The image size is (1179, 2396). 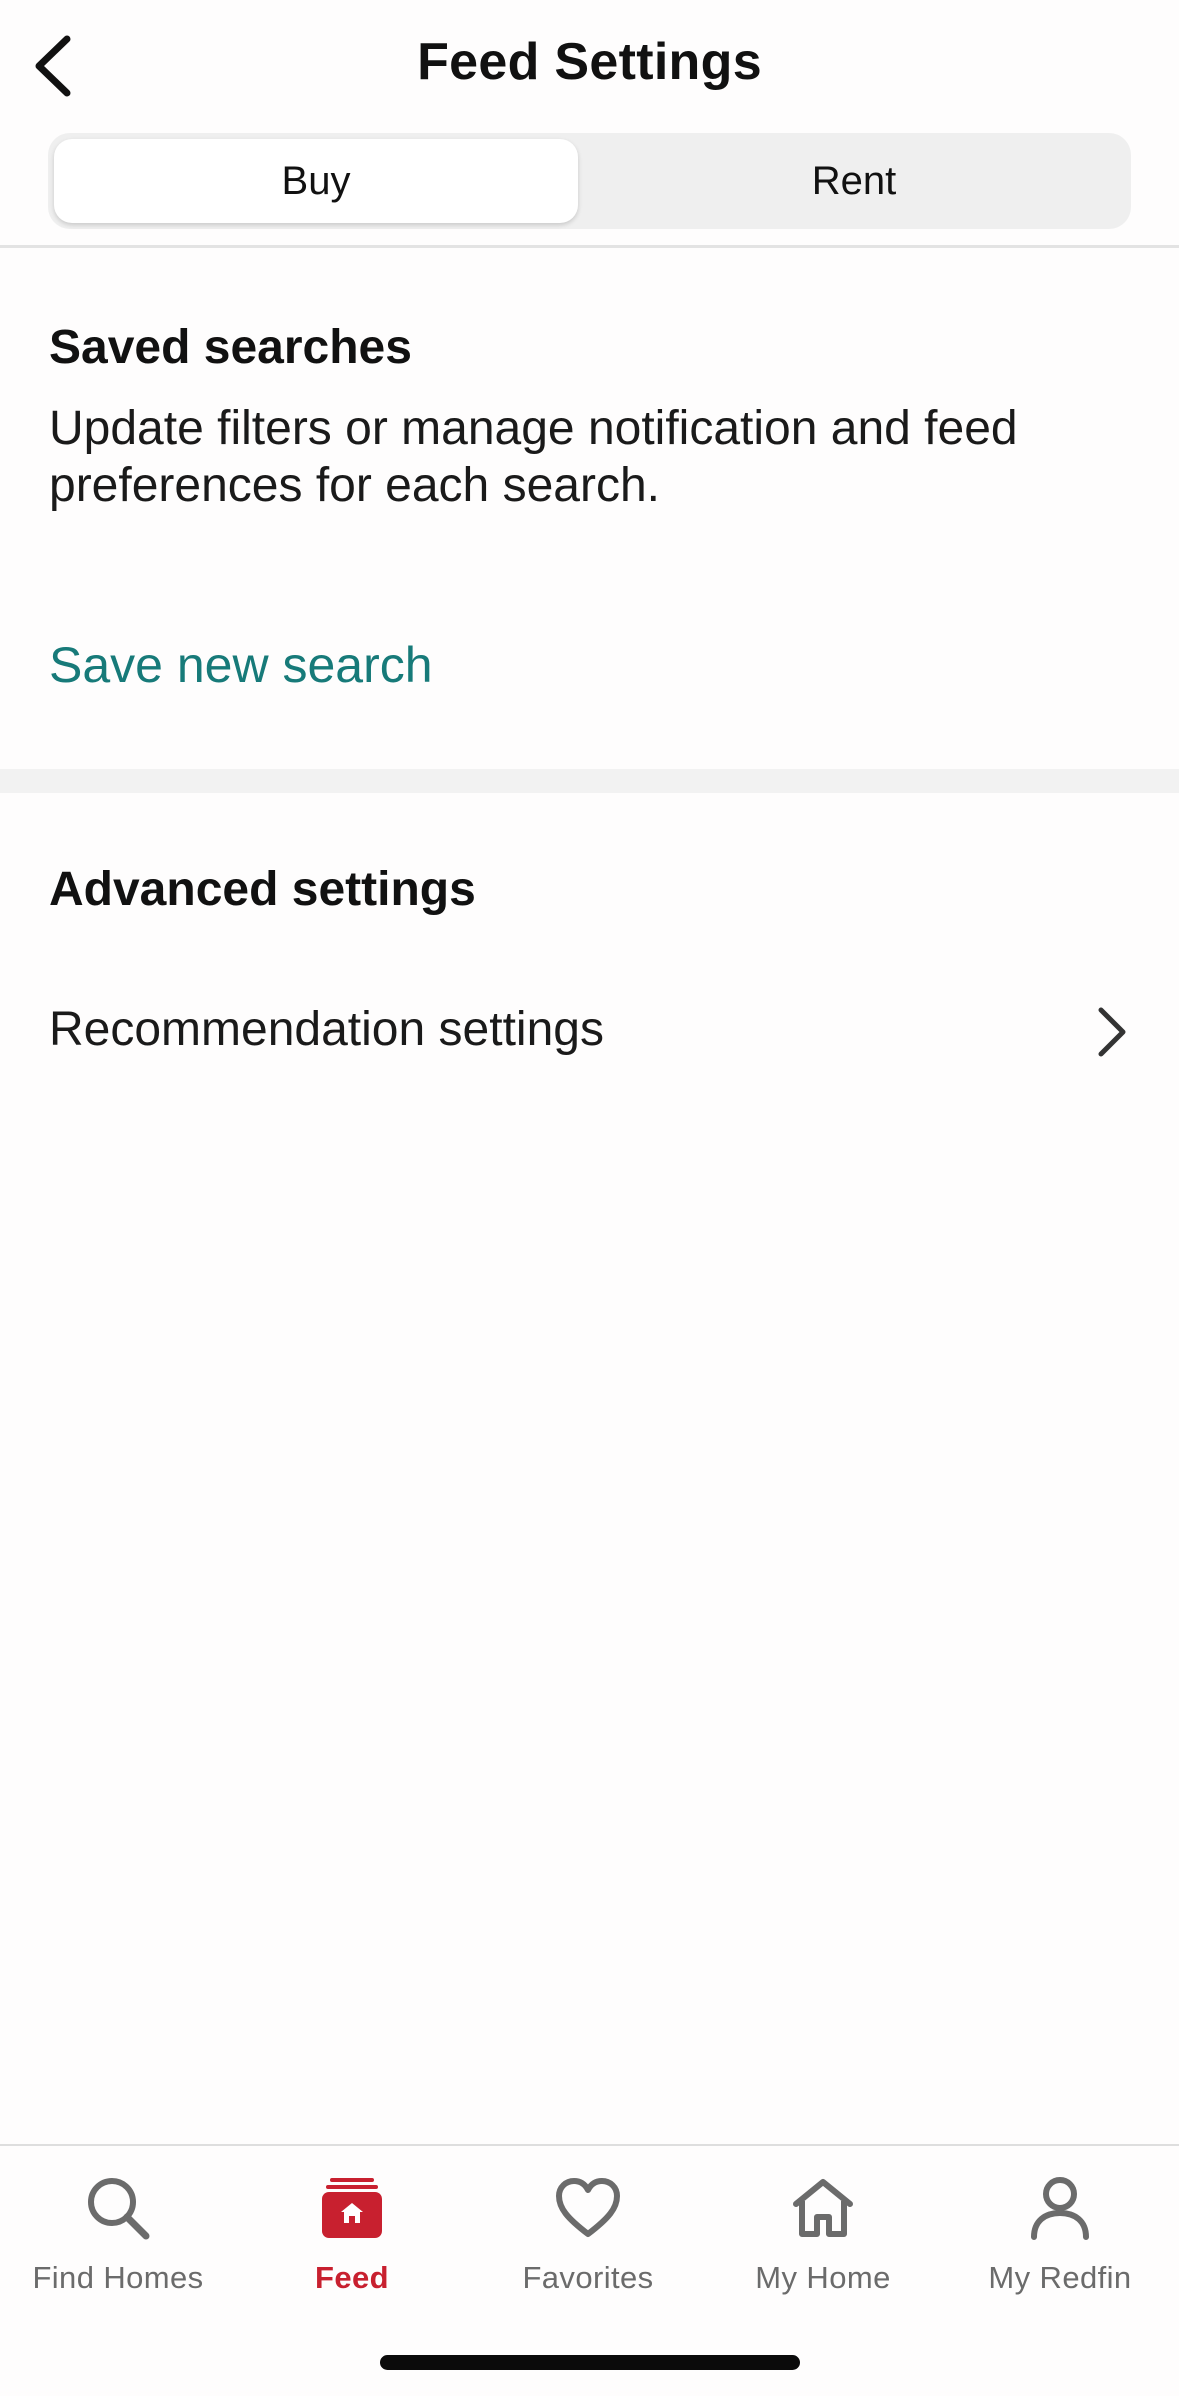 What do you see at coordinates (589, 62) in the screenshot?
I see `page-title: Feed Settings` at bounding box center [589, 62].